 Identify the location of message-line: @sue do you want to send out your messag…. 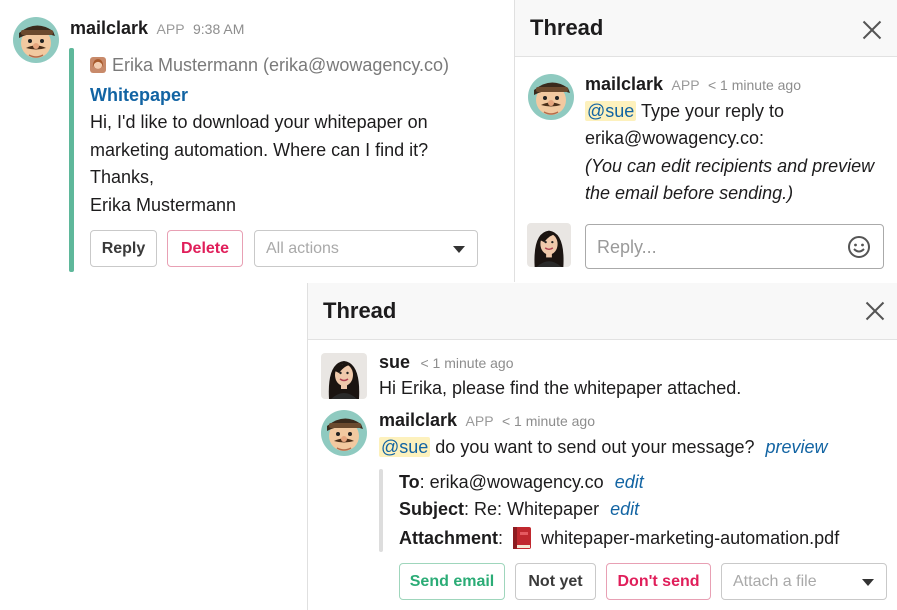
(603, 447).